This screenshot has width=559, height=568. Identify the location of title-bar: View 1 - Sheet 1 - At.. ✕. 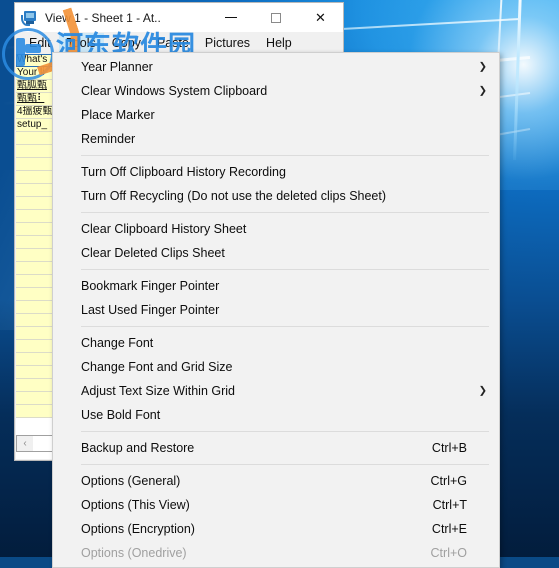
(179, 17).